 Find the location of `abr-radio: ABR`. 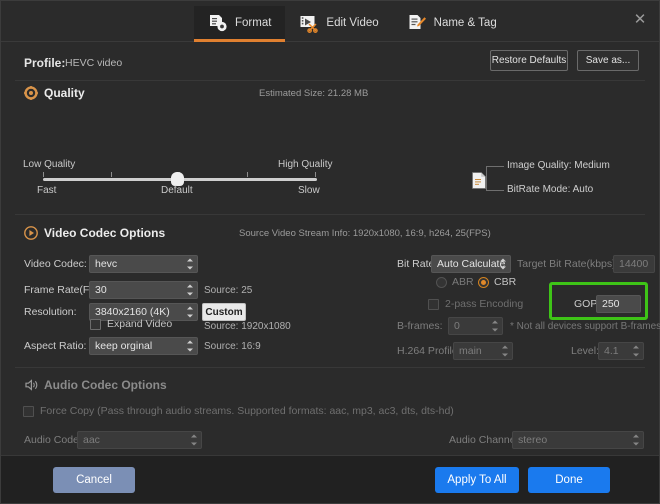

abr-radio: ABR is located at coordinates (455, 282).